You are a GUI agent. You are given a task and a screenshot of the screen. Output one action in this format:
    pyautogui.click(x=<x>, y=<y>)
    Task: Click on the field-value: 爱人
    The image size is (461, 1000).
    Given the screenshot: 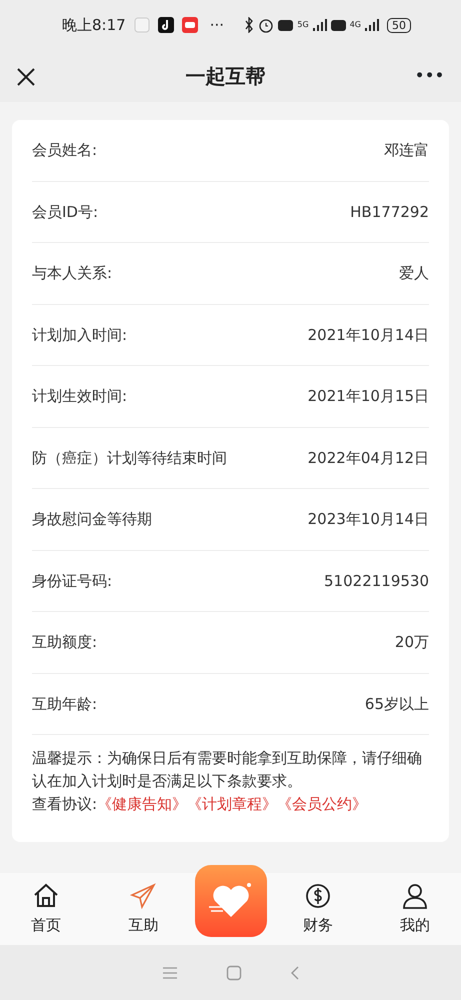 What is the action you would take?
    pyautogui.click(x=414, y=273)
    